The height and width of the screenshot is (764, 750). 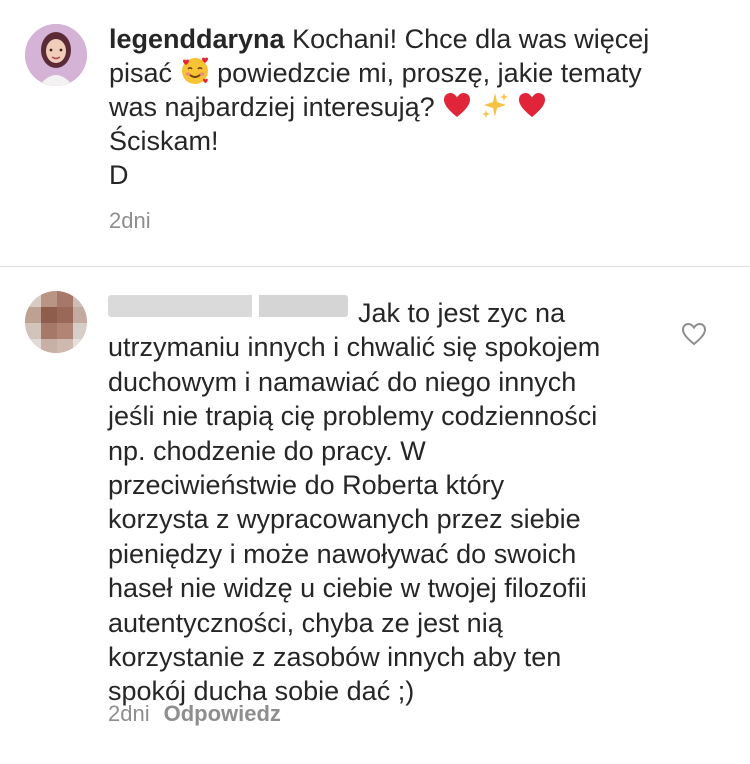 I want to click on caption-line-4: Ściskam!, so click(x=164, y=141).